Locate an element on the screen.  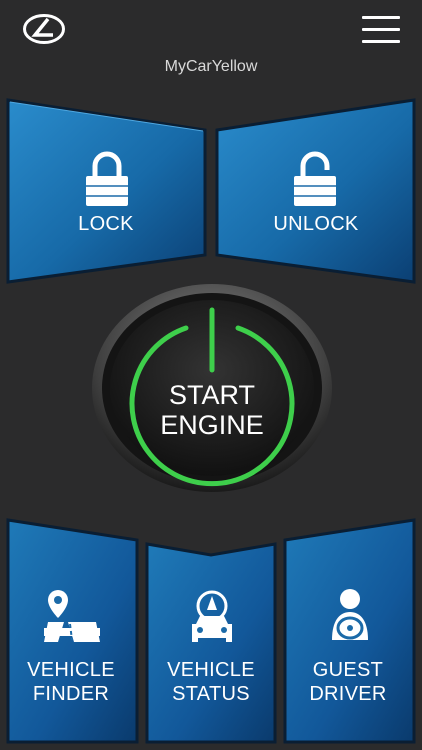
map-pin-road-icon is located at coordinates (72, 616).